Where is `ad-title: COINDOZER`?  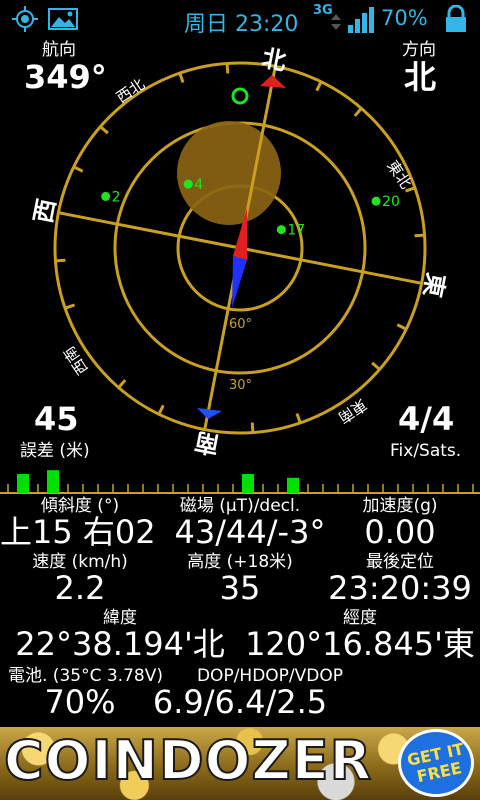 ad-title: COINDOZER is located at coordinates (188, 760).